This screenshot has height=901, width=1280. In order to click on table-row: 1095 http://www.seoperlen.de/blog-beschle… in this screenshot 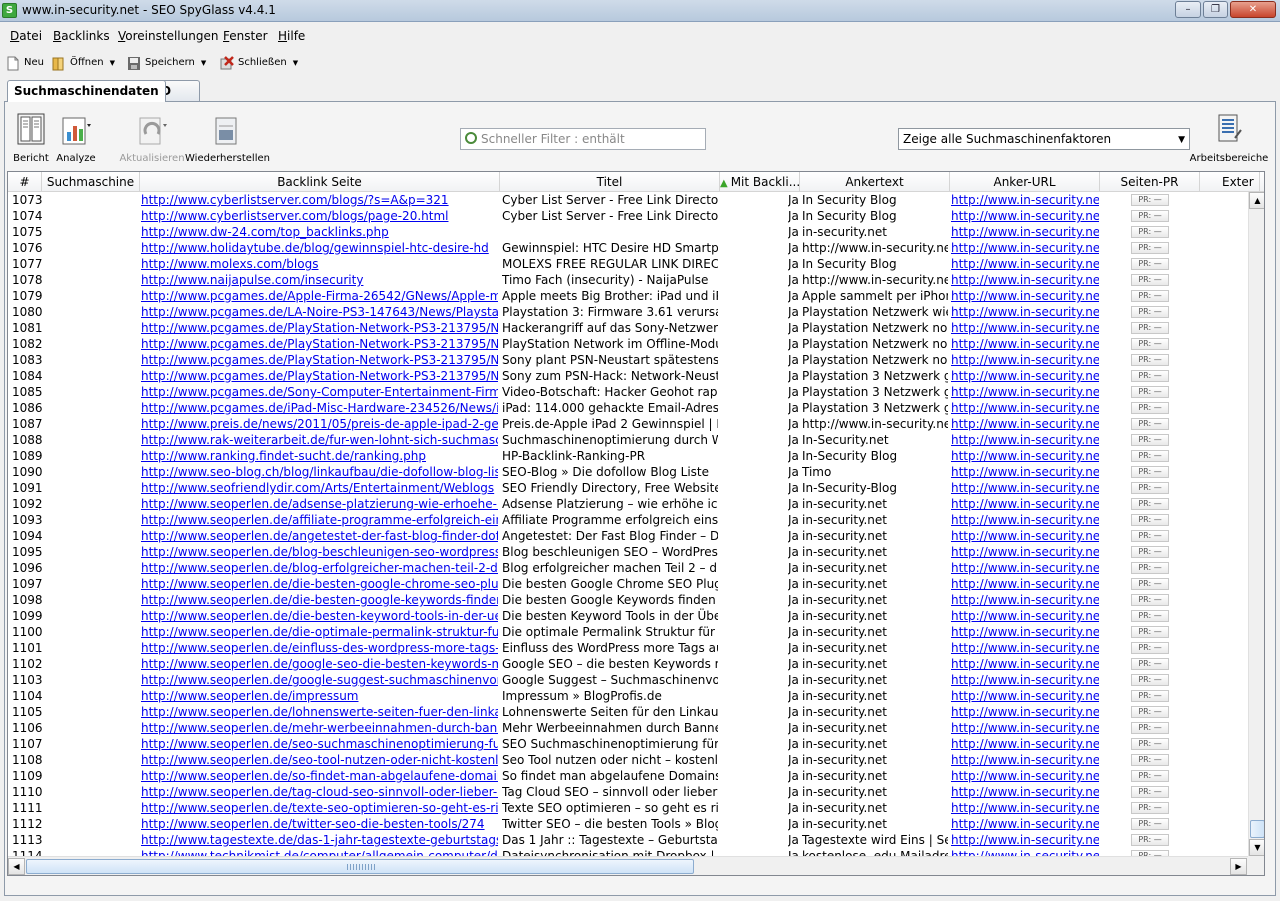, I will do `click(628, 552)`.